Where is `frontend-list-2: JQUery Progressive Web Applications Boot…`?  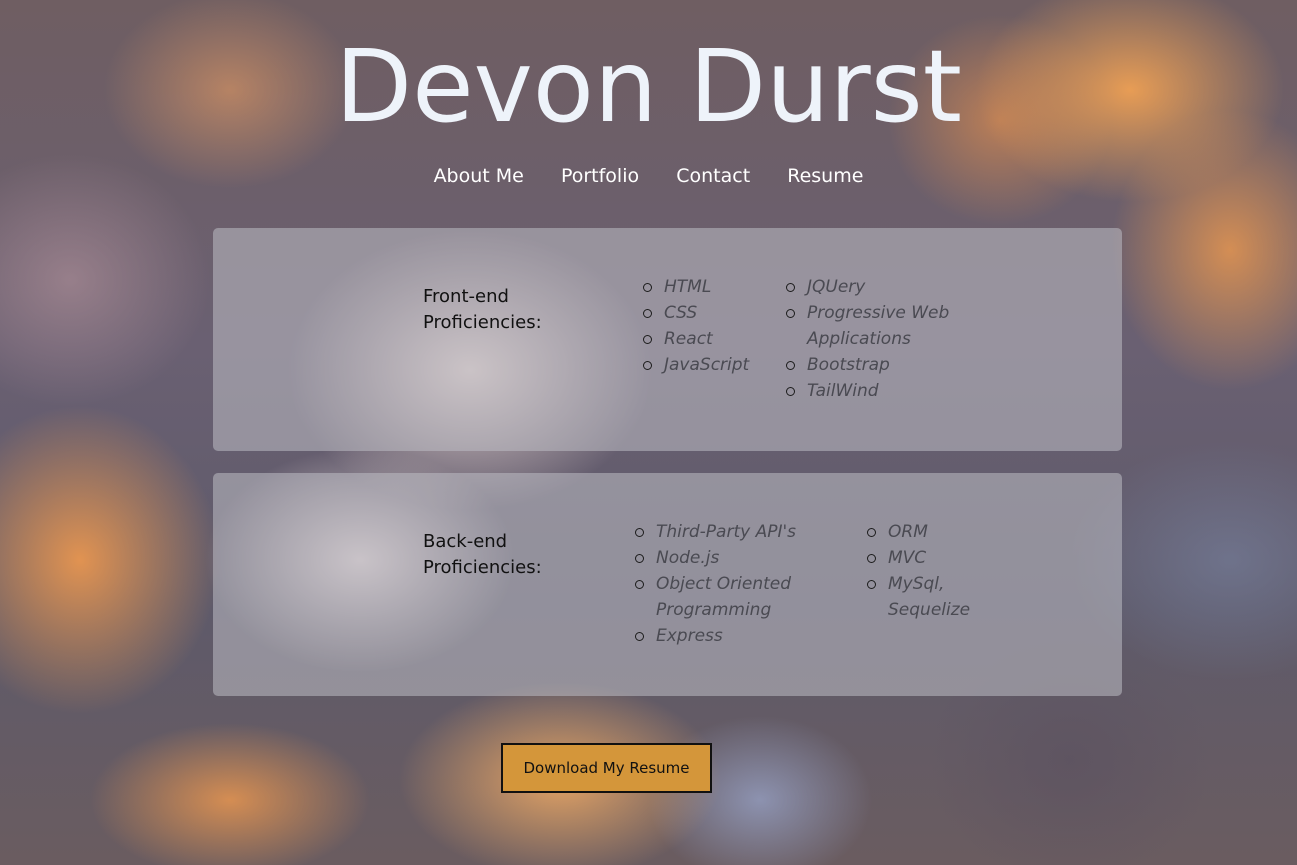
frontend-list-2: JQUery Progressive Web Applications Boot… is located at coordinates (876, 339).